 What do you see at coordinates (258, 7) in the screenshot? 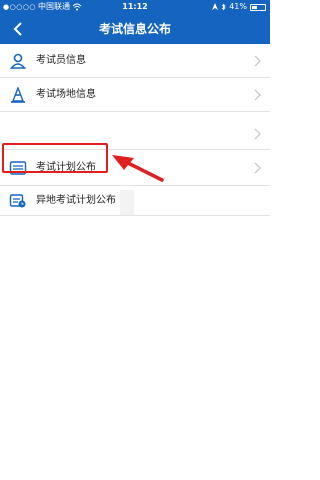
I see `battery-icon` at bounding box center [258, 7].